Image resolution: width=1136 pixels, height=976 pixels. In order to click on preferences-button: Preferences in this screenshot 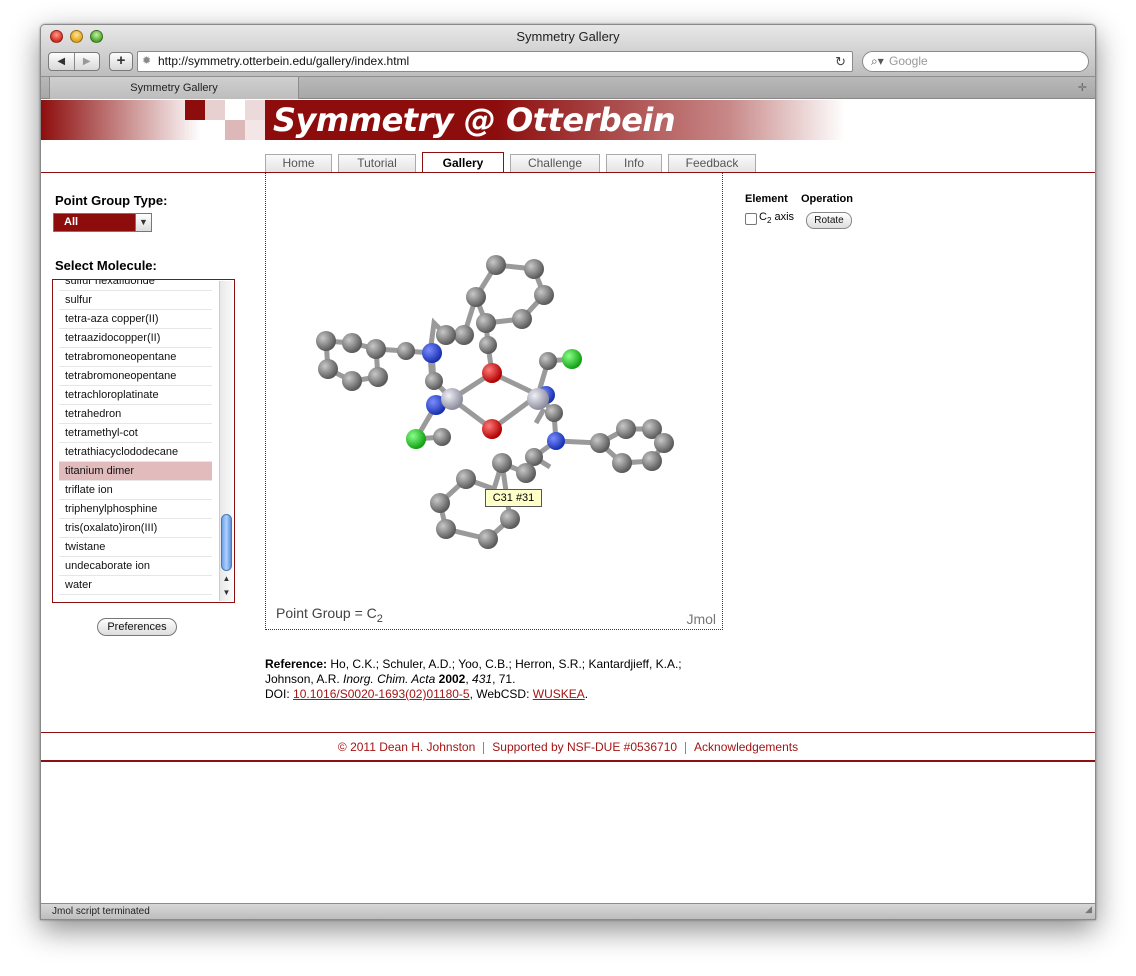, I will do `click(137, 627)`.